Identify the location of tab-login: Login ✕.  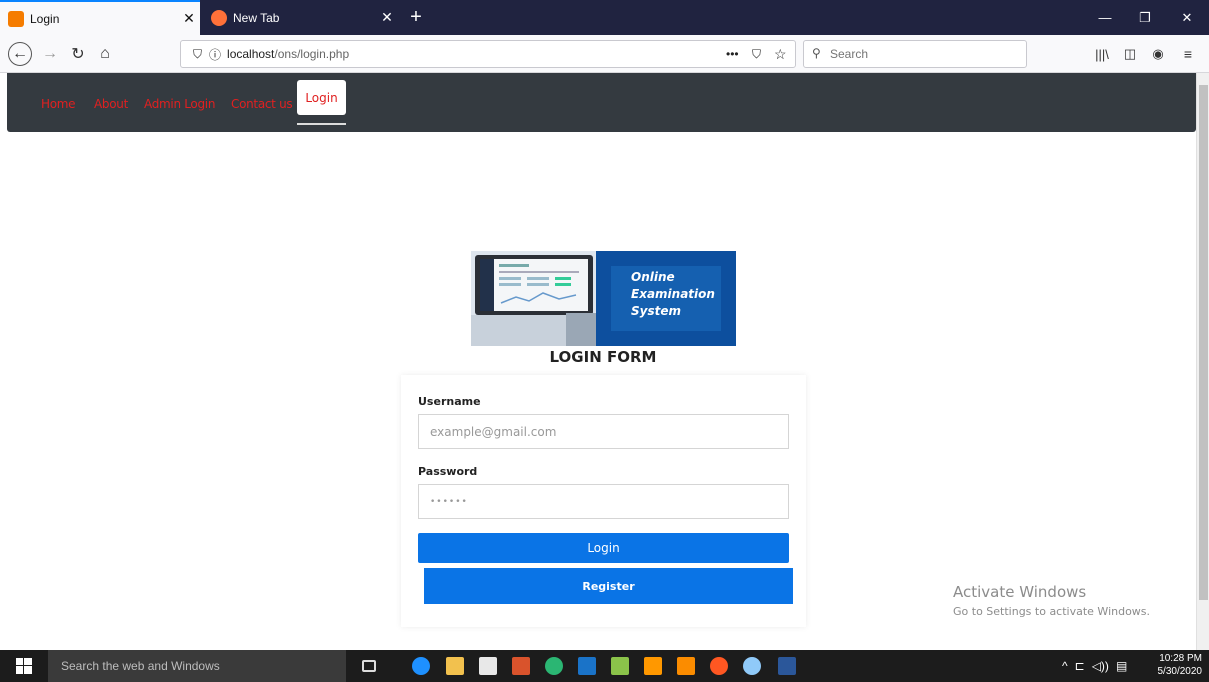
(100, 17).